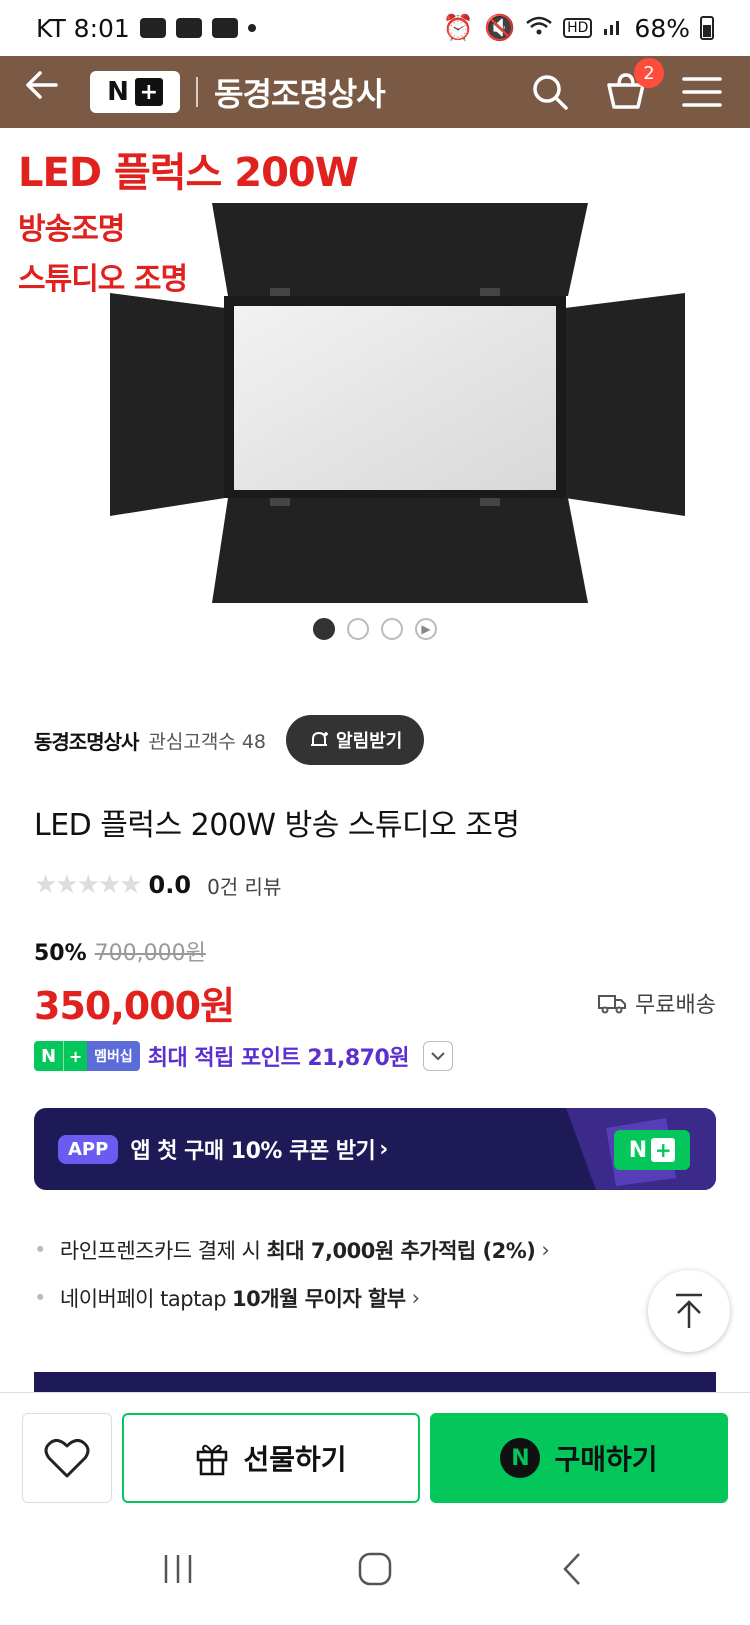 The image size is (750, 1625). What do you see at coordinates (707, 28) in the screenshot?
I see `battery-icon` at bounding box center [707, 28].